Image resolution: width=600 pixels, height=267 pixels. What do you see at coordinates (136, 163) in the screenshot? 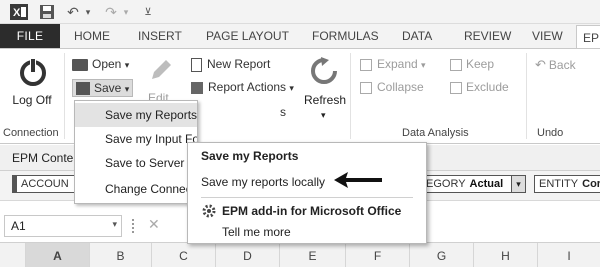
I see `menu-item-save-to-server: Save to Server R` at bounding box center [136, 163].